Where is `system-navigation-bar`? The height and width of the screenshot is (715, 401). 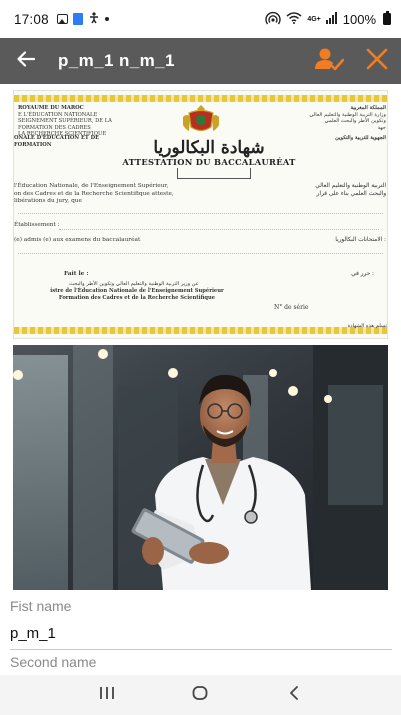
system-navigation-bar is located at coordinates (200, 695).